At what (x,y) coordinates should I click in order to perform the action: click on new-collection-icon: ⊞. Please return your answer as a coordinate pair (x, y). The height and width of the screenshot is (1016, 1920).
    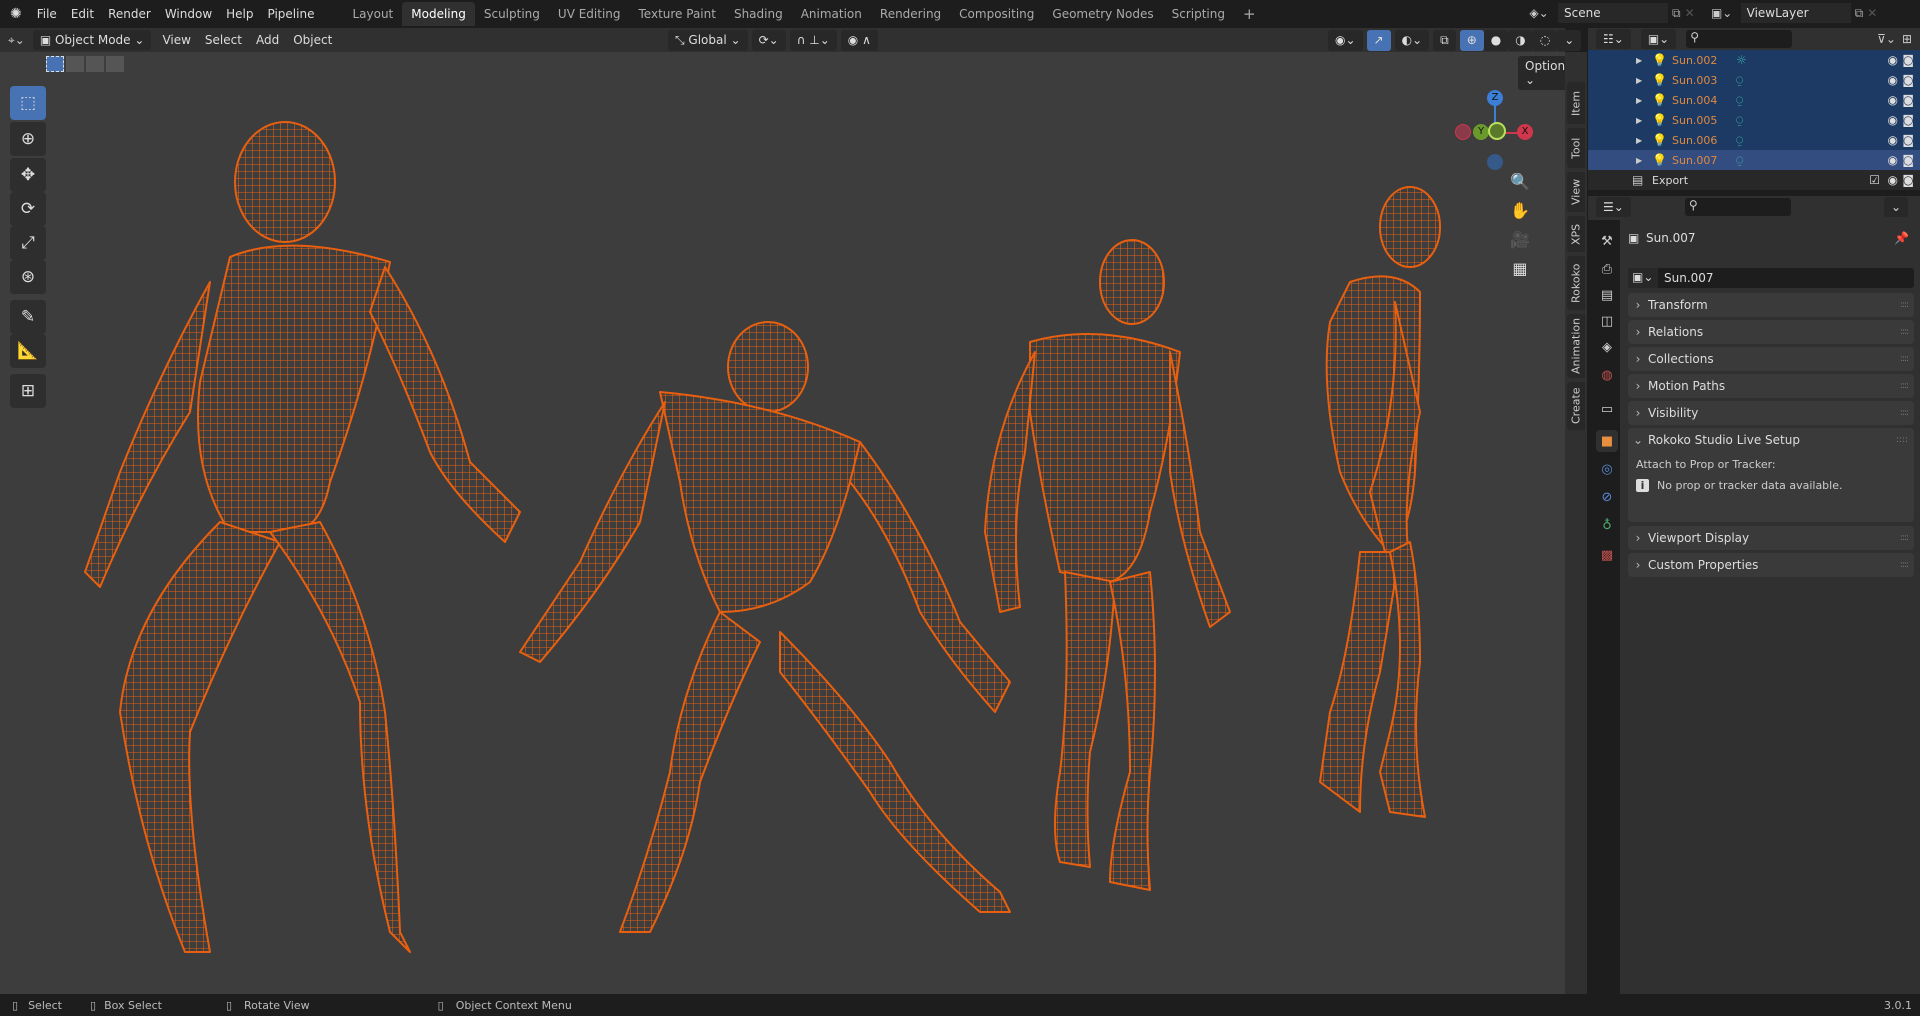
    Looking at the image, I should click on (1907, 39).